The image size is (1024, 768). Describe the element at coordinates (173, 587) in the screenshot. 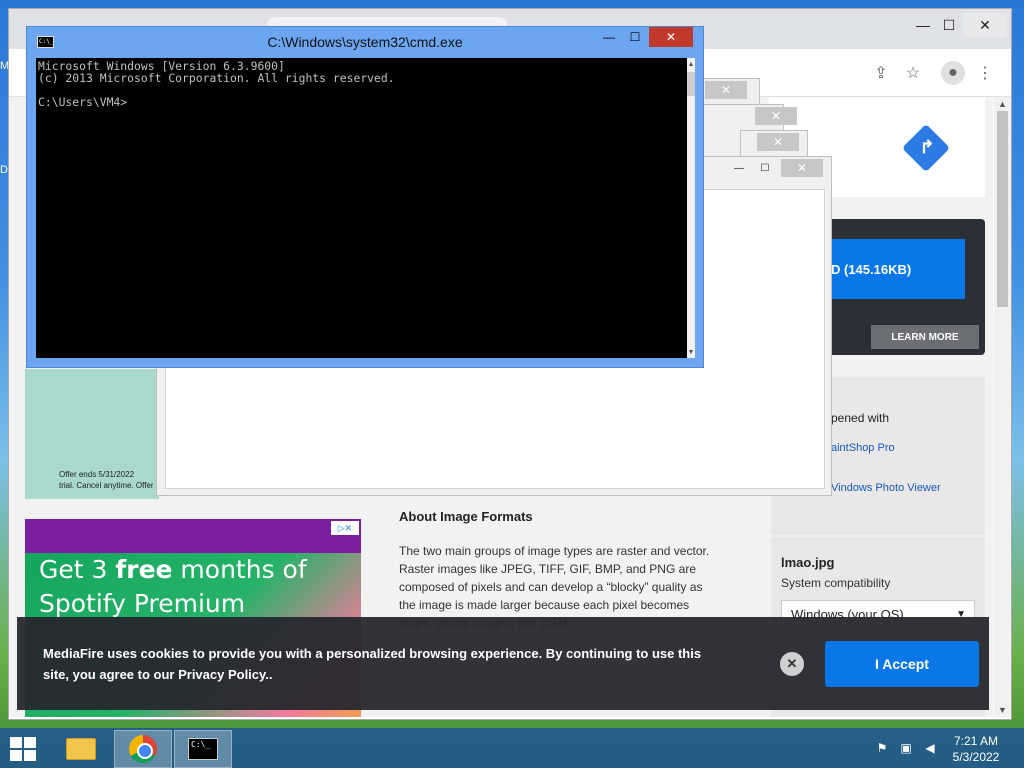

I see `spotify-headline: Get 3 free months of Spotify Premium` at that location.